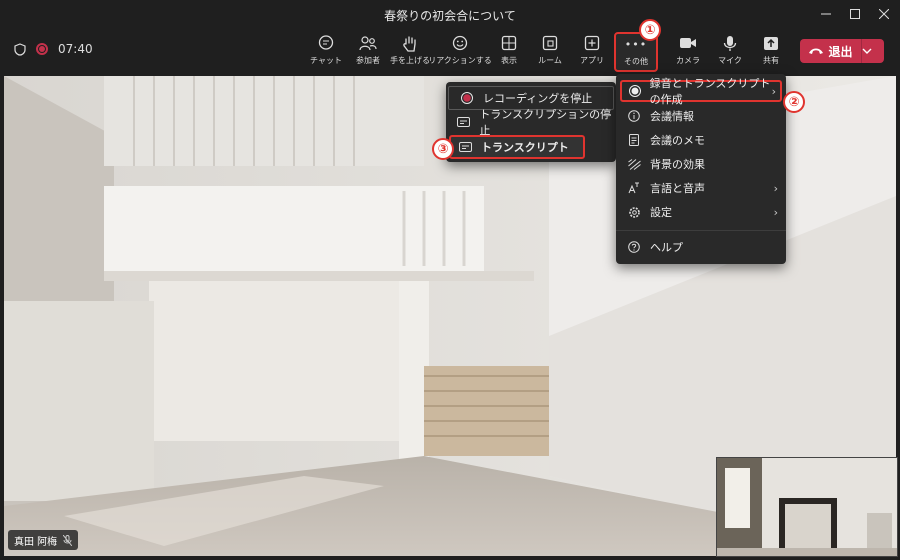 Image resolution: width=900 pixels, height=560 pixels. What do you see at coordinates (550, 60) in the screenshot?
I see `rooms-label: ルーム` at bounding box center [550, 60].